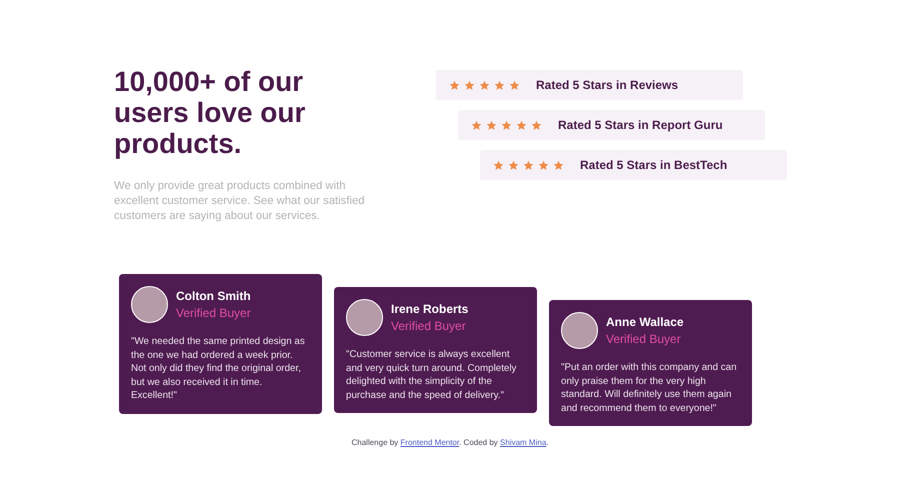  I want to click on rating-label: Rated 5 Stars in Reviews, so click(607, 85).